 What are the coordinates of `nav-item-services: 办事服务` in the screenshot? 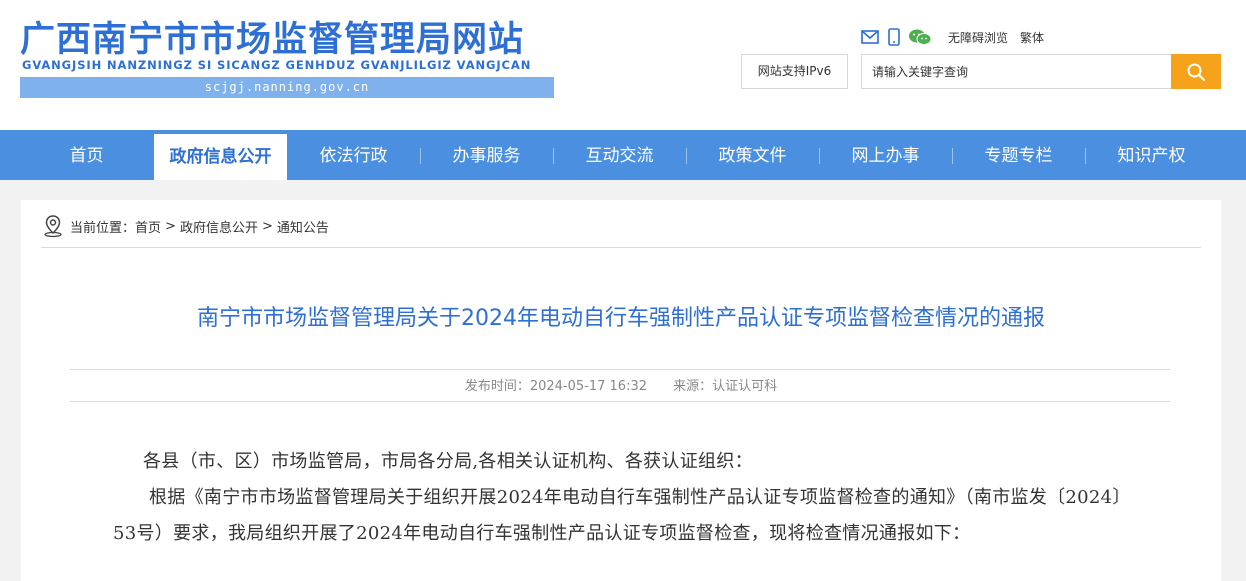 It's located at (486, 155).